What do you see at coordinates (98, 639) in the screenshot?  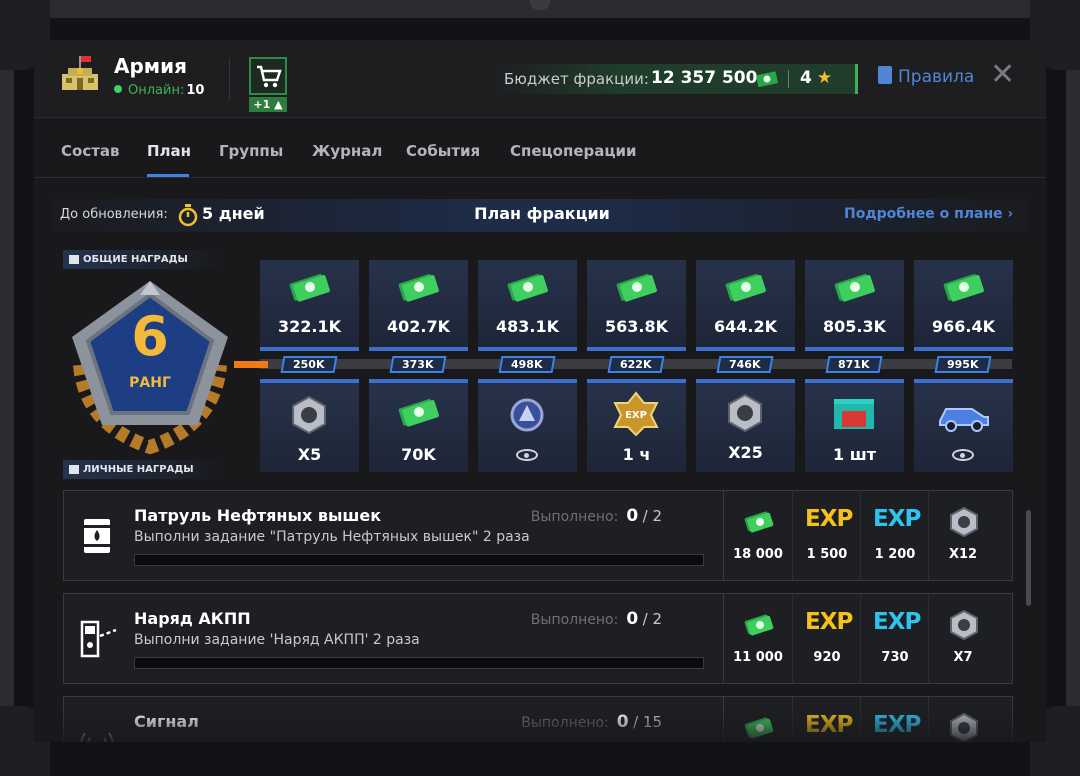 I see `checkpoint-icon` at bounding box center [98, 639].